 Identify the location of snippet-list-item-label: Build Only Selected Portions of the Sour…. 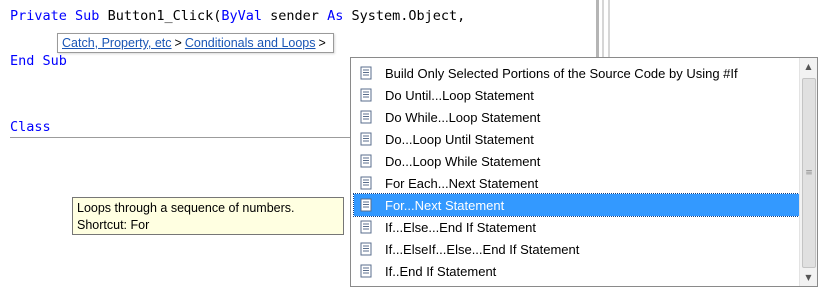
(561, 73).